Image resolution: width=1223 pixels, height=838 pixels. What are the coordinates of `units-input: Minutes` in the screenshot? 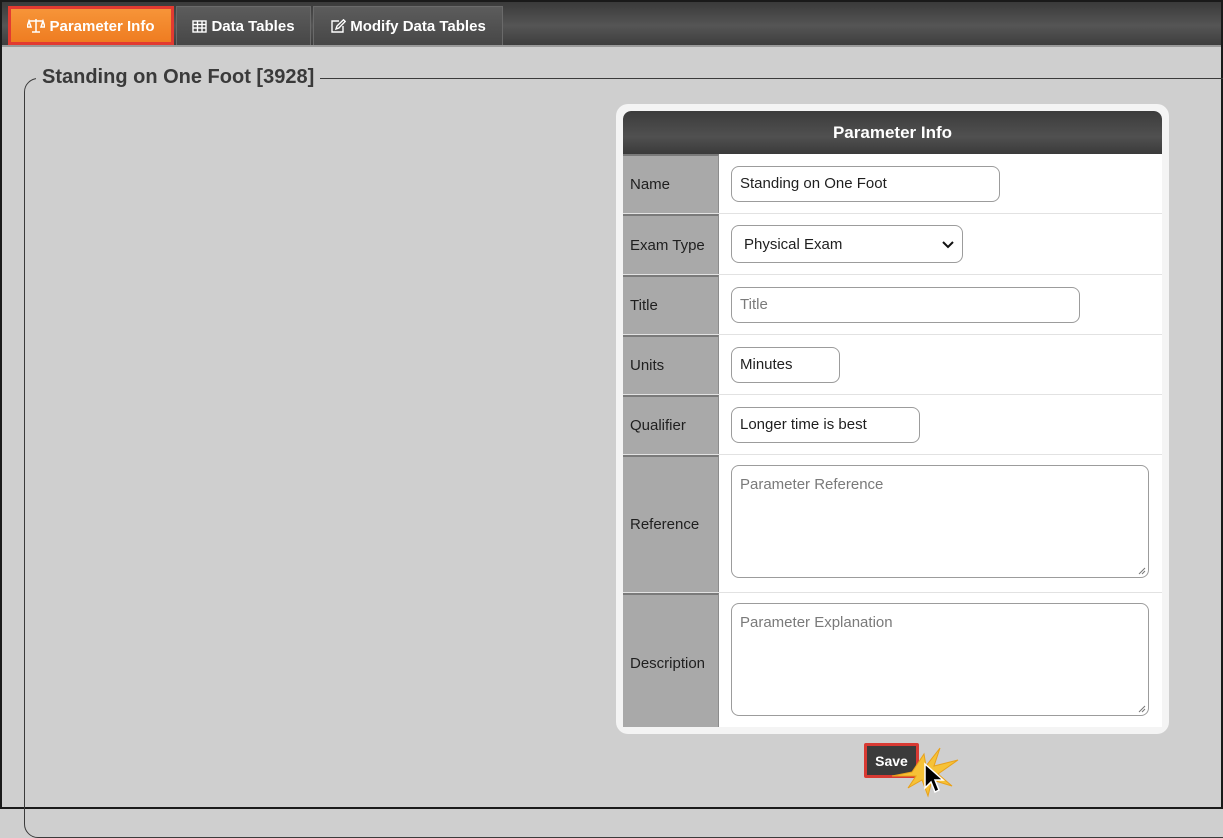 It's located at (785, 364).